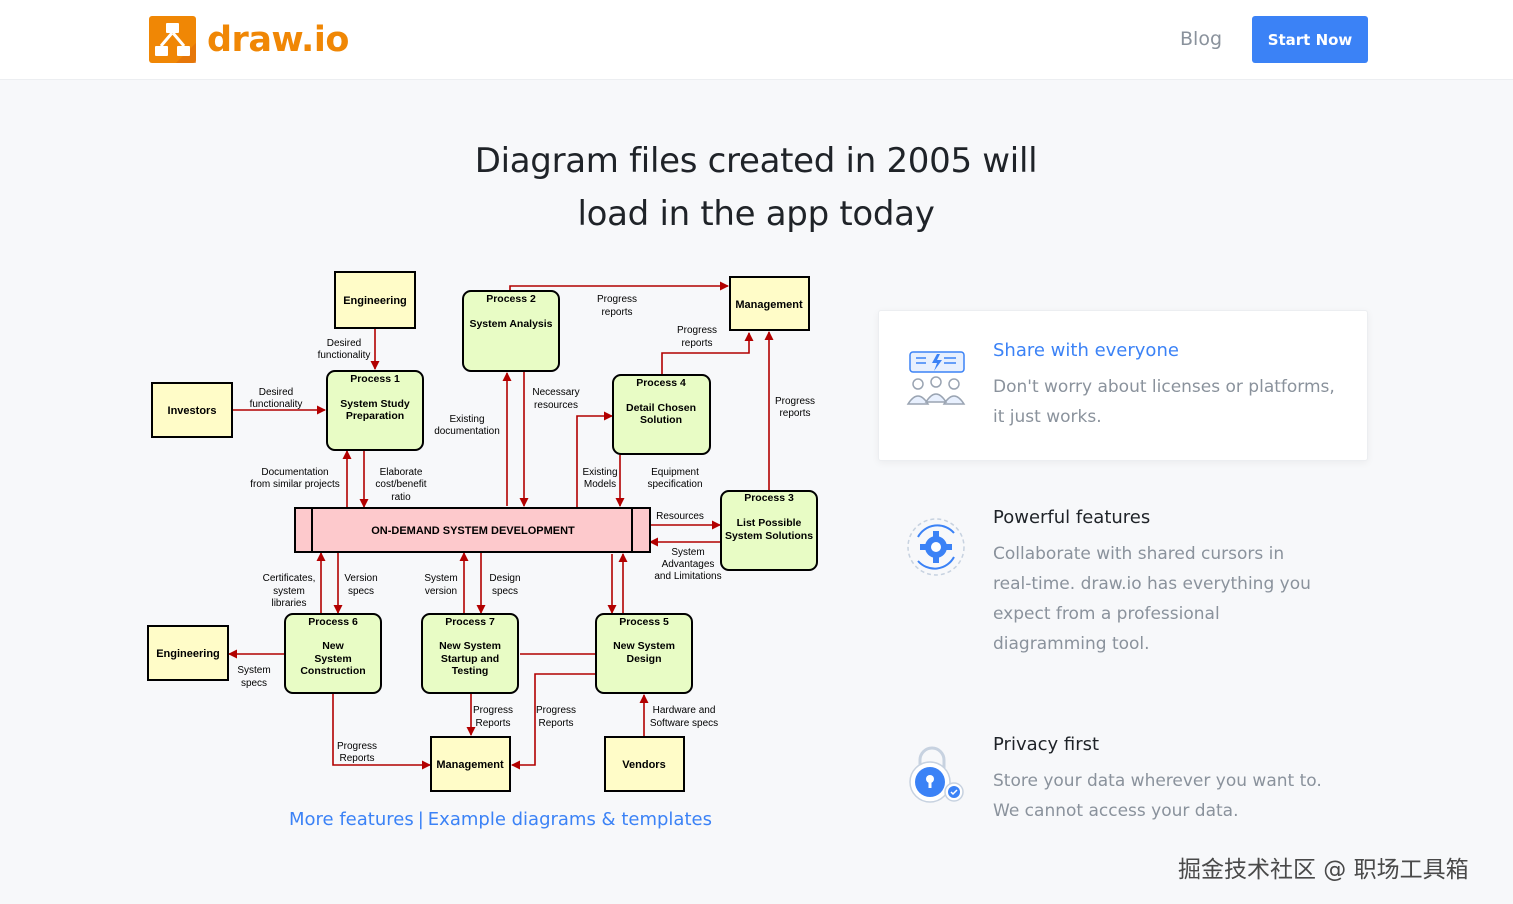 The image size is (1513, 904). I want to click on node-head: Process 5, so click(644, 622).